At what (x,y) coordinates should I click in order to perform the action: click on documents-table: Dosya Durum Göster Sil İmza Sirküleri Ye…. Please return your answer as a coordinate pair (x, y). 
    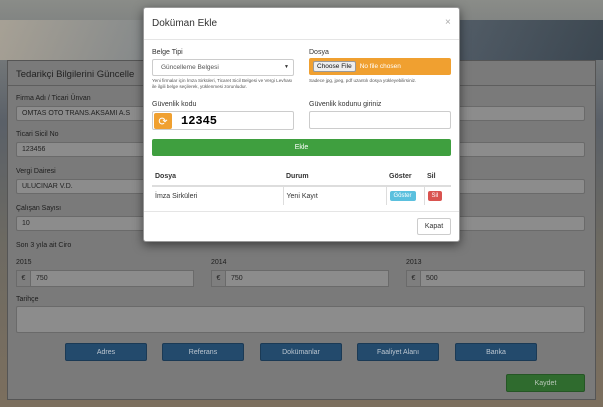
    Looking at the image, I should click on (301, 186).